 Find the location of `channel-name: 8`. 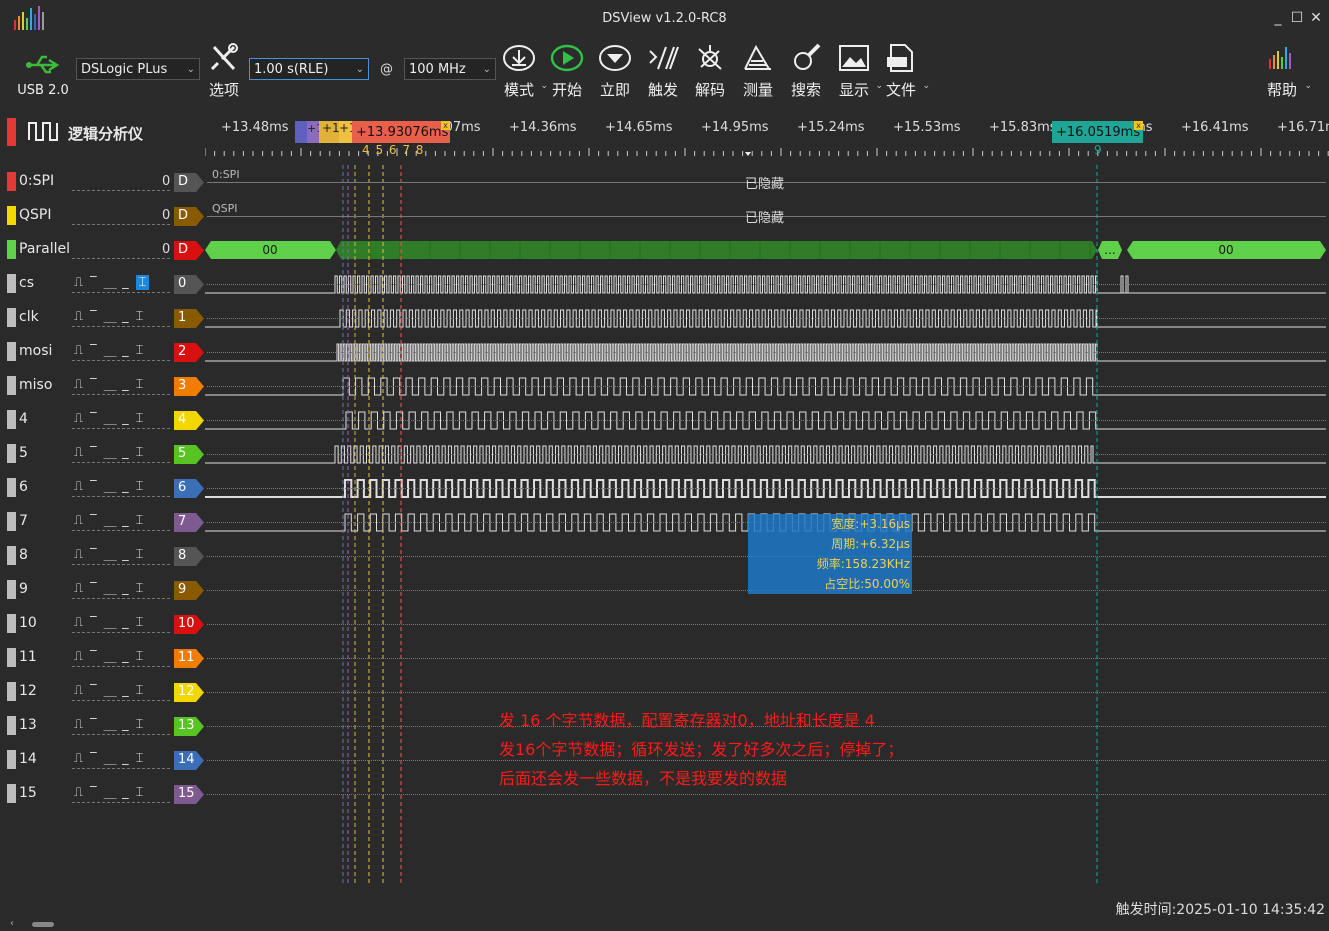

channel-name: 8 is located at coordinates (23, 555).